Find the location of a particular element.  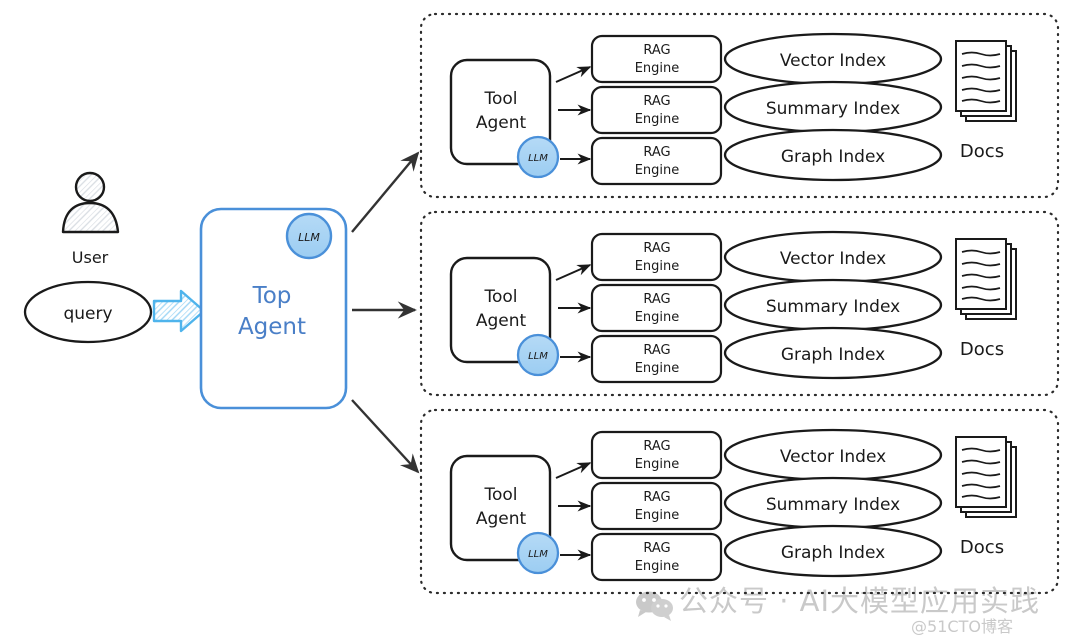

group-1-engine-connectors is located at coordinates (573, 115).